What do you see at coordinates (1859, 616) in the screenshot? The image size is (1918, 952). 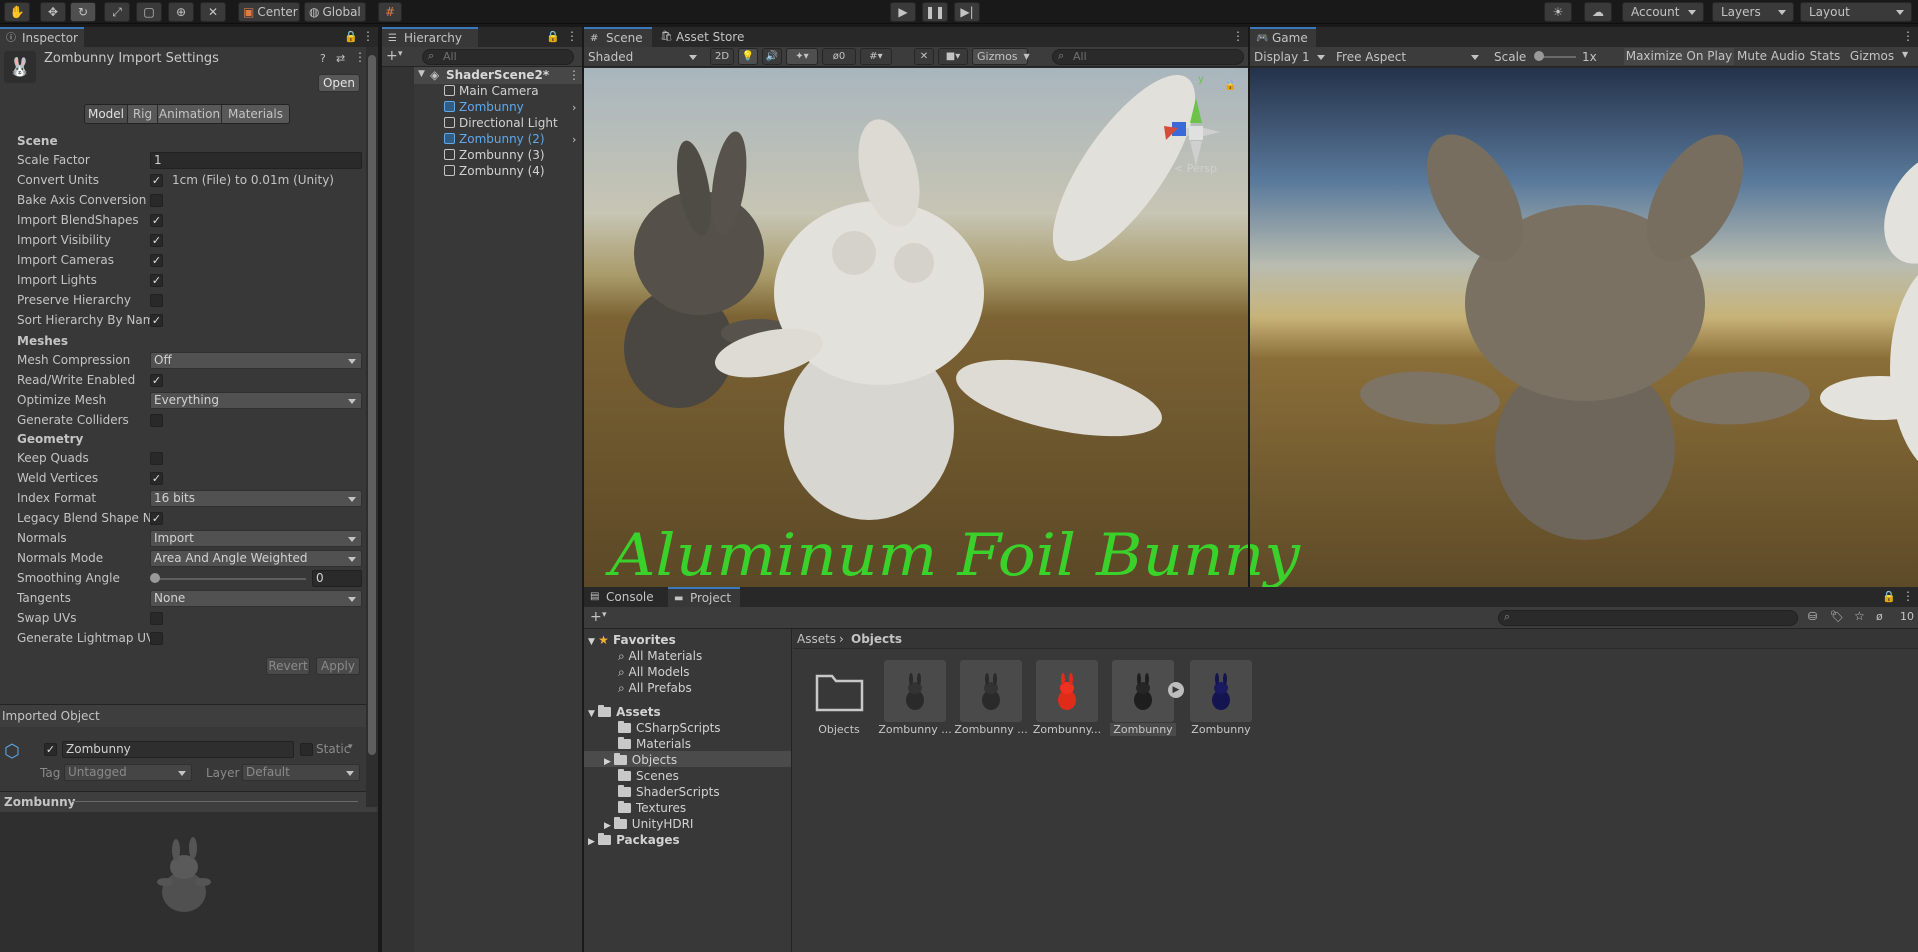 I see `favorite-star-icon: ☆` at bounding box center [1859, 616].